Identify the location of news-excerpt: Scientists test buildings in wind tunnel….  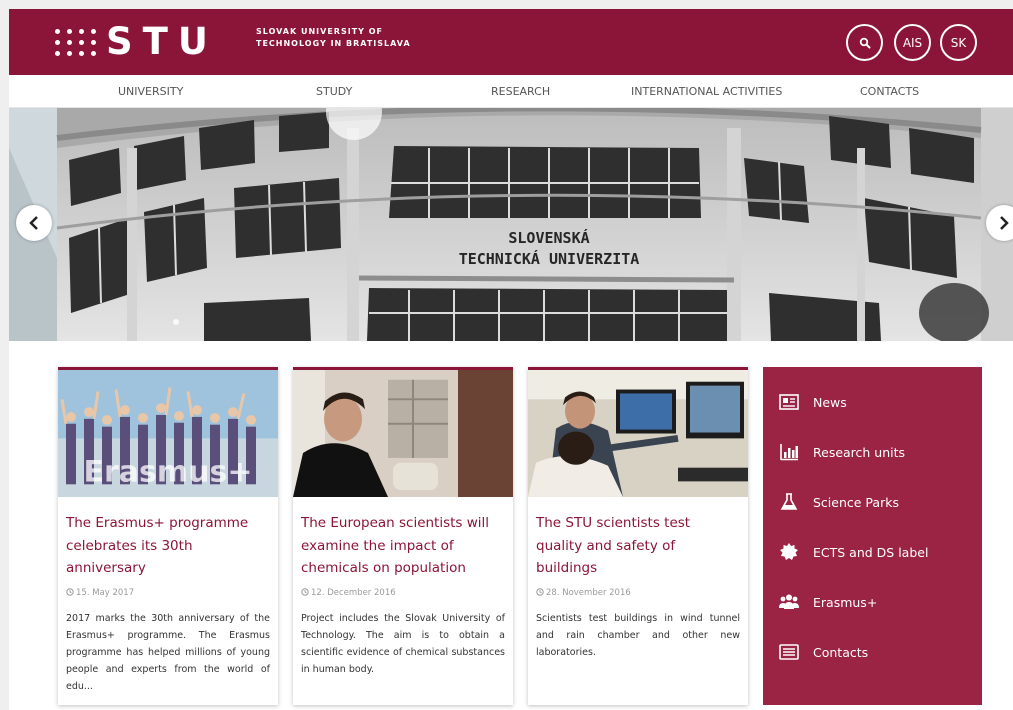
(638, 635).